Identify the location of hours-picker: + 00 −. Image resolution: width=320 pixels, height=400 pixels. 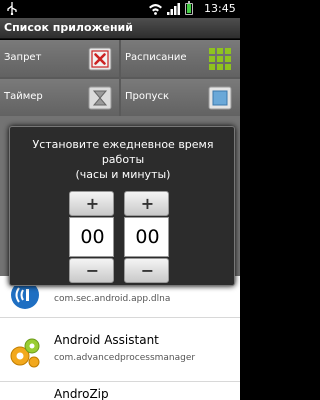
(91, 237).